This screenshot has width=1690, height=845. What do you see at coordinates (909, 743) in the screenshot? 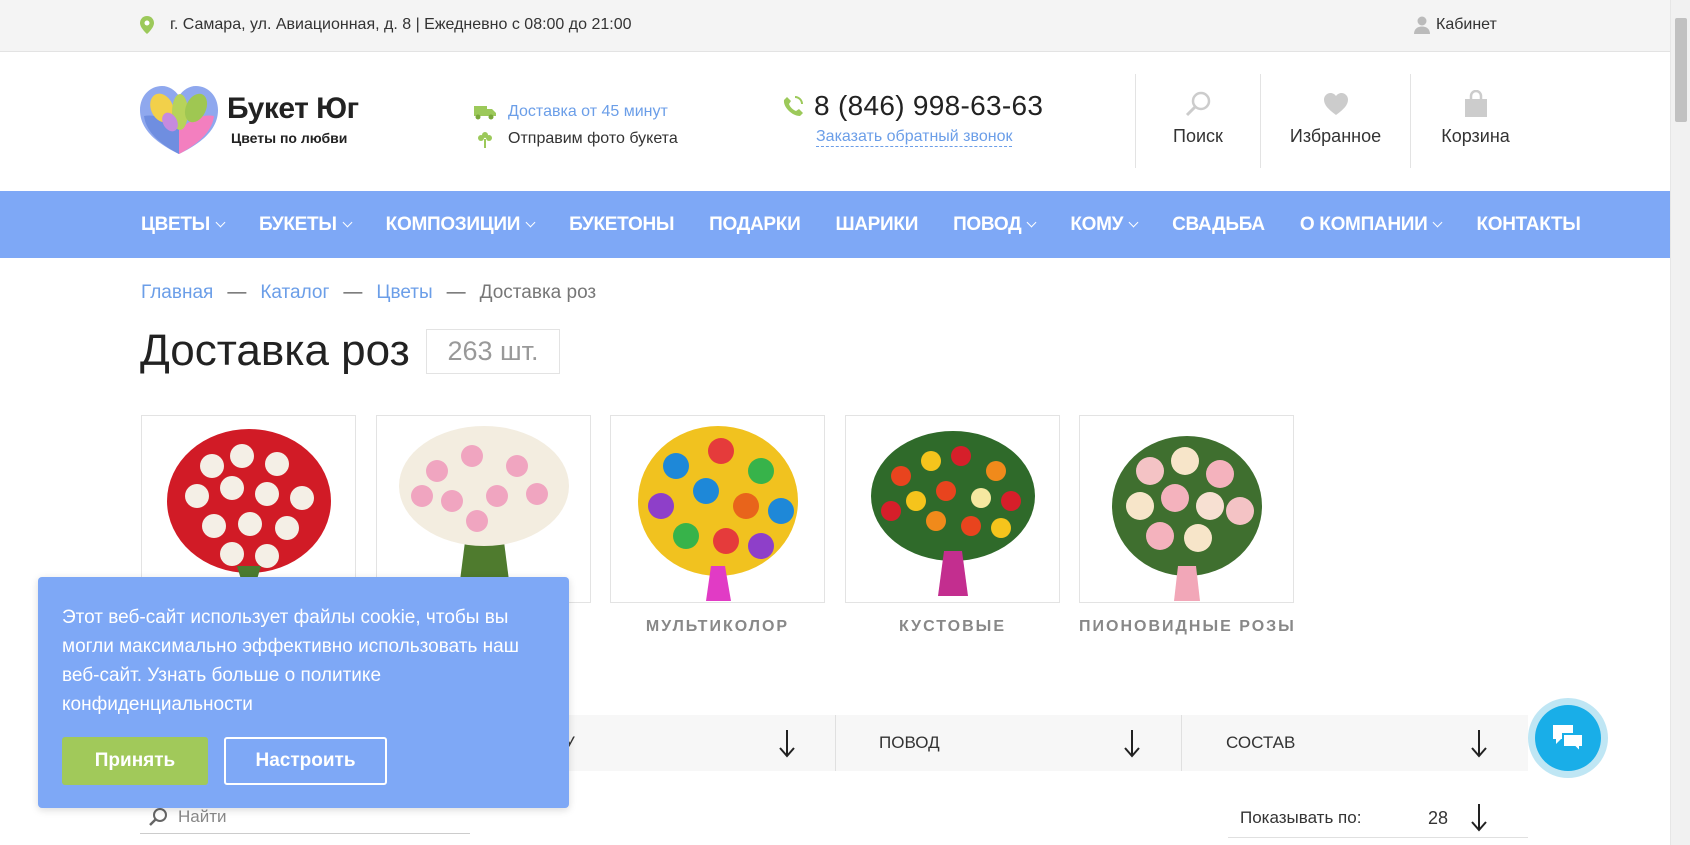
I see `filter-occasion: ПОВОД` at bounding box center [909, 743].